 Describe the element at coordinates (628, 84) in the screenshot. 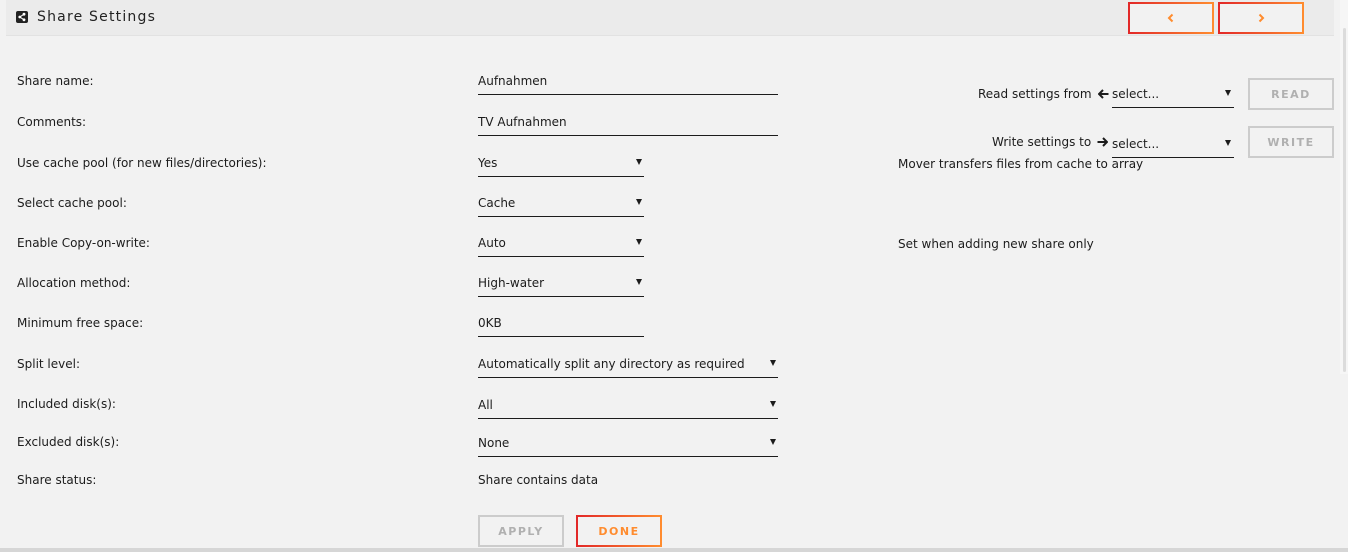

I see `share-name-input: Aufnahmen` at that location.